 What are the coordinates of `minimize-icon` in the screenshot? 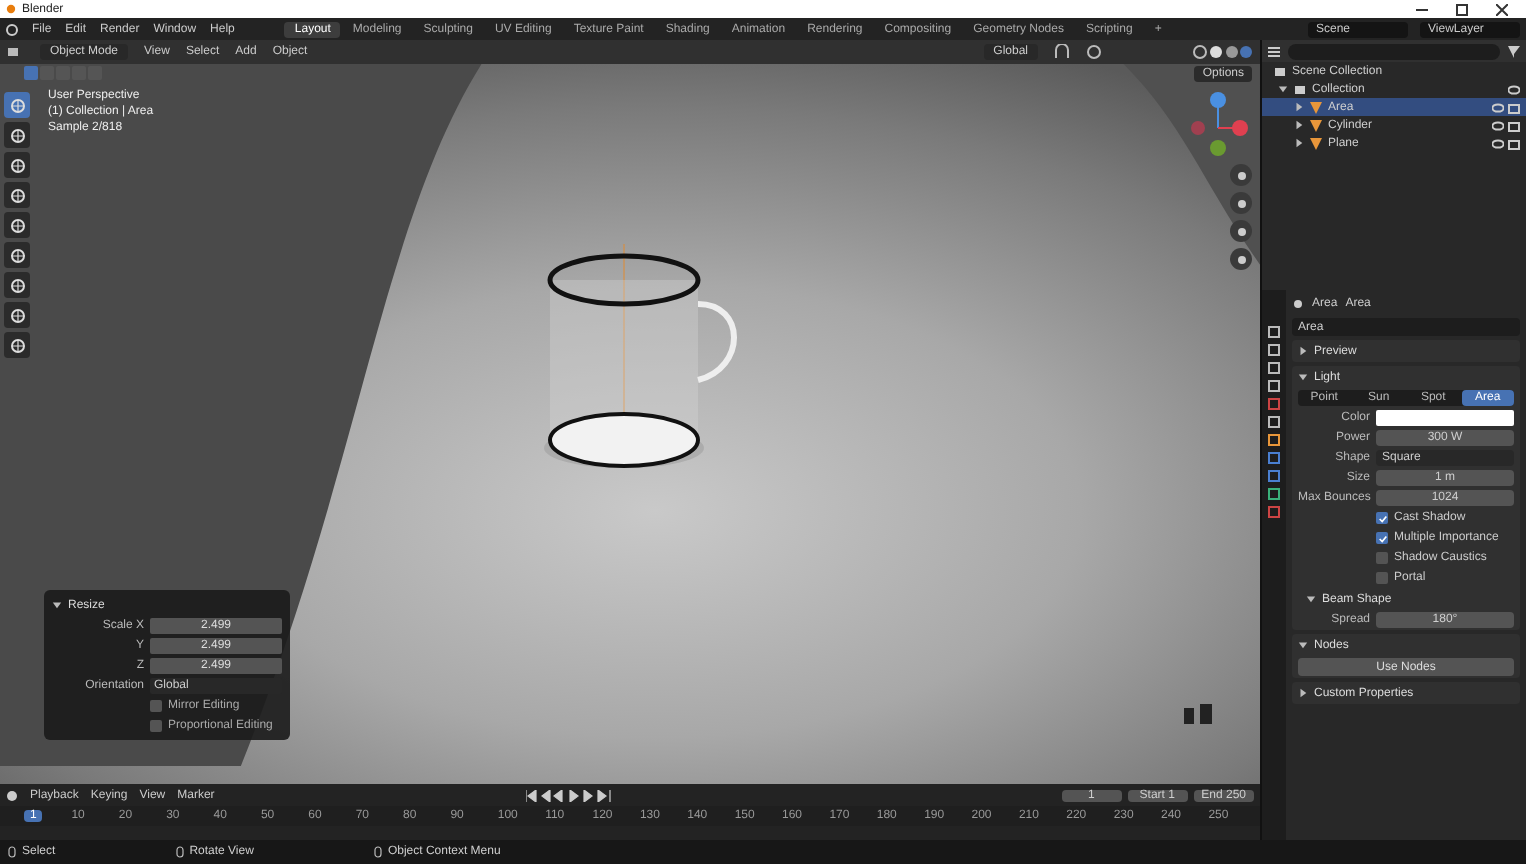 It's located at (1422, 9).